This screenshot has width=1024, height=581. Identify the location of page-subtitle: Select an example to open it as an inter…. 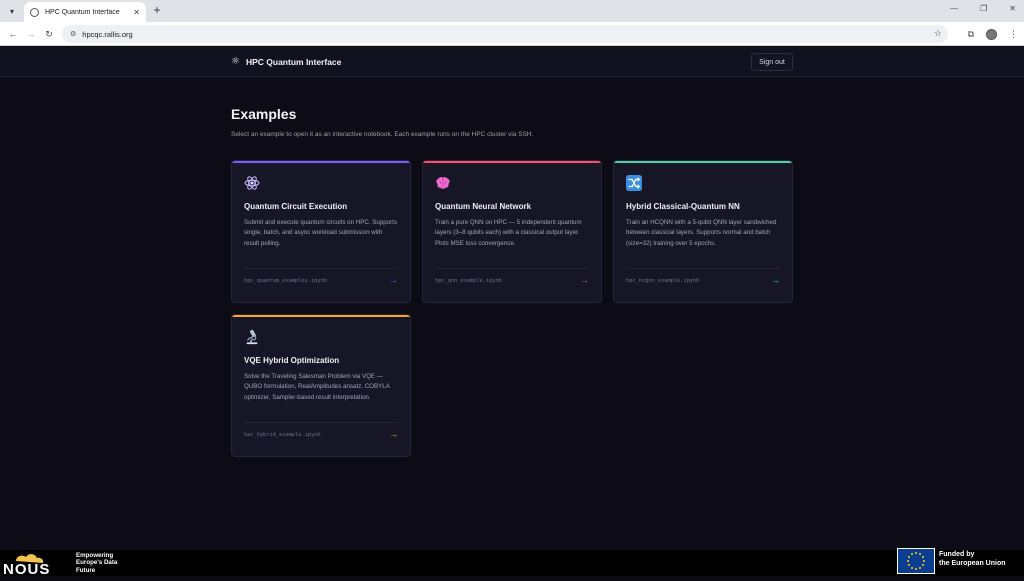
(382, 134).